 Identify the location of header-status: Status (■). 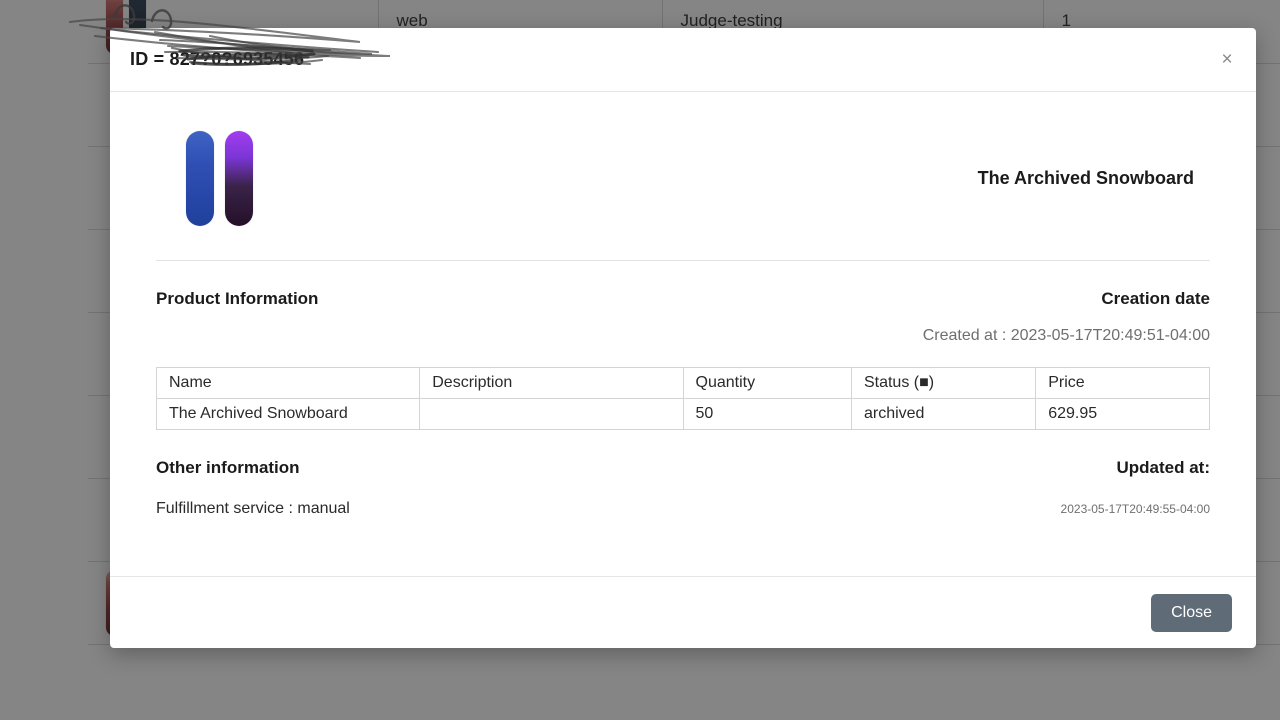
(943, 383).